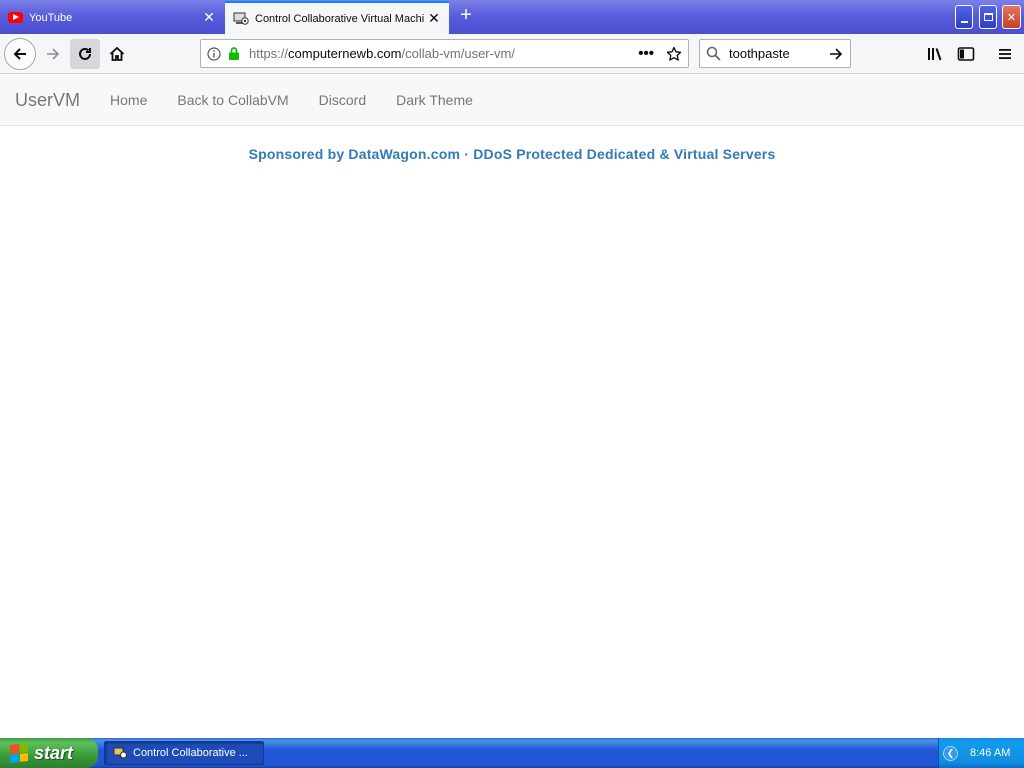  What do you see at coordinates (241, 18) in the screenshot?
I see `collabvm-favicon-icon` at bounding box center [241, 18].